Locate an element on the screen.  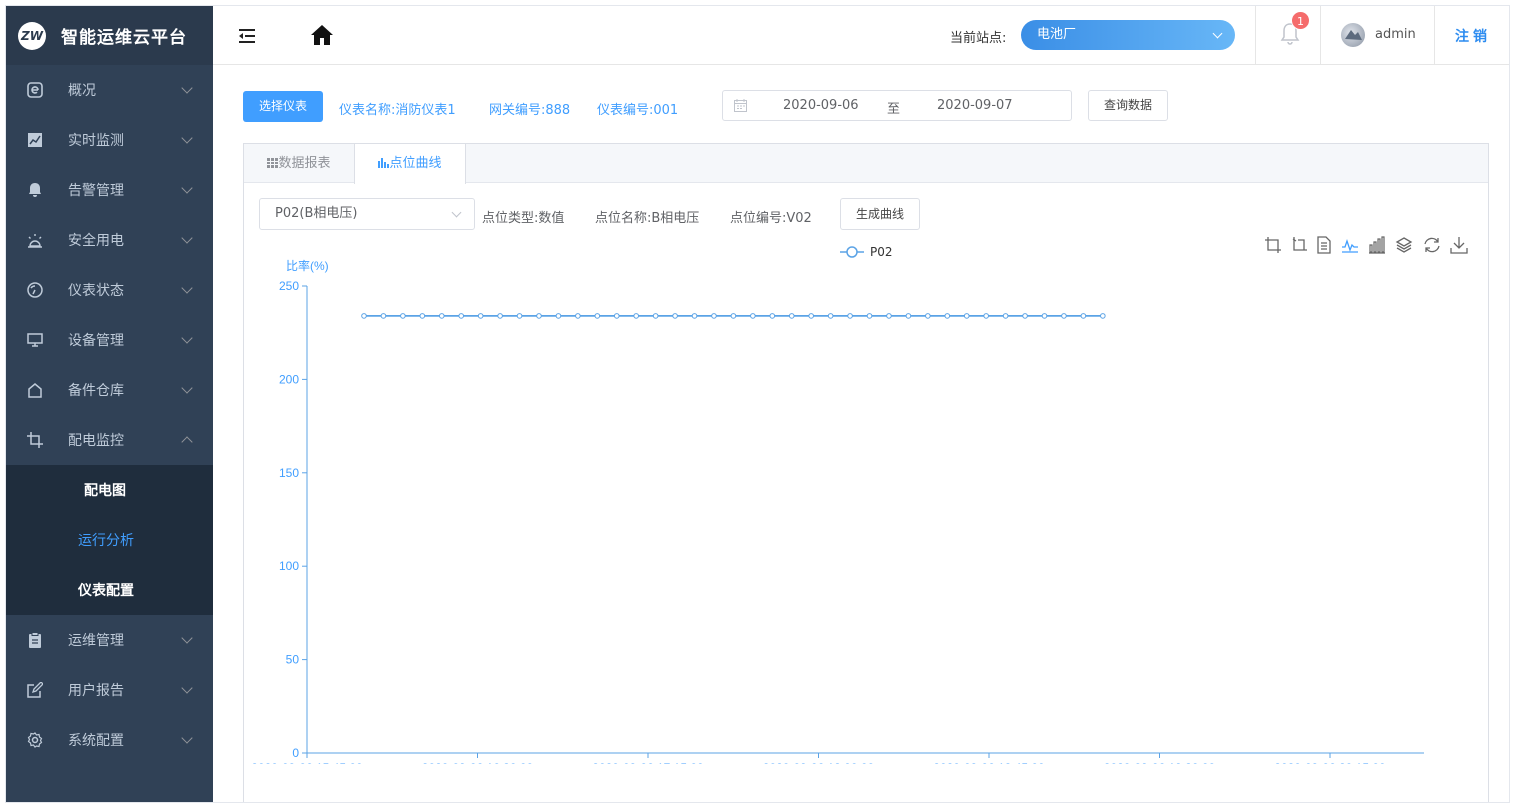
alarm-light-icon is located at coordinates (35, 240).